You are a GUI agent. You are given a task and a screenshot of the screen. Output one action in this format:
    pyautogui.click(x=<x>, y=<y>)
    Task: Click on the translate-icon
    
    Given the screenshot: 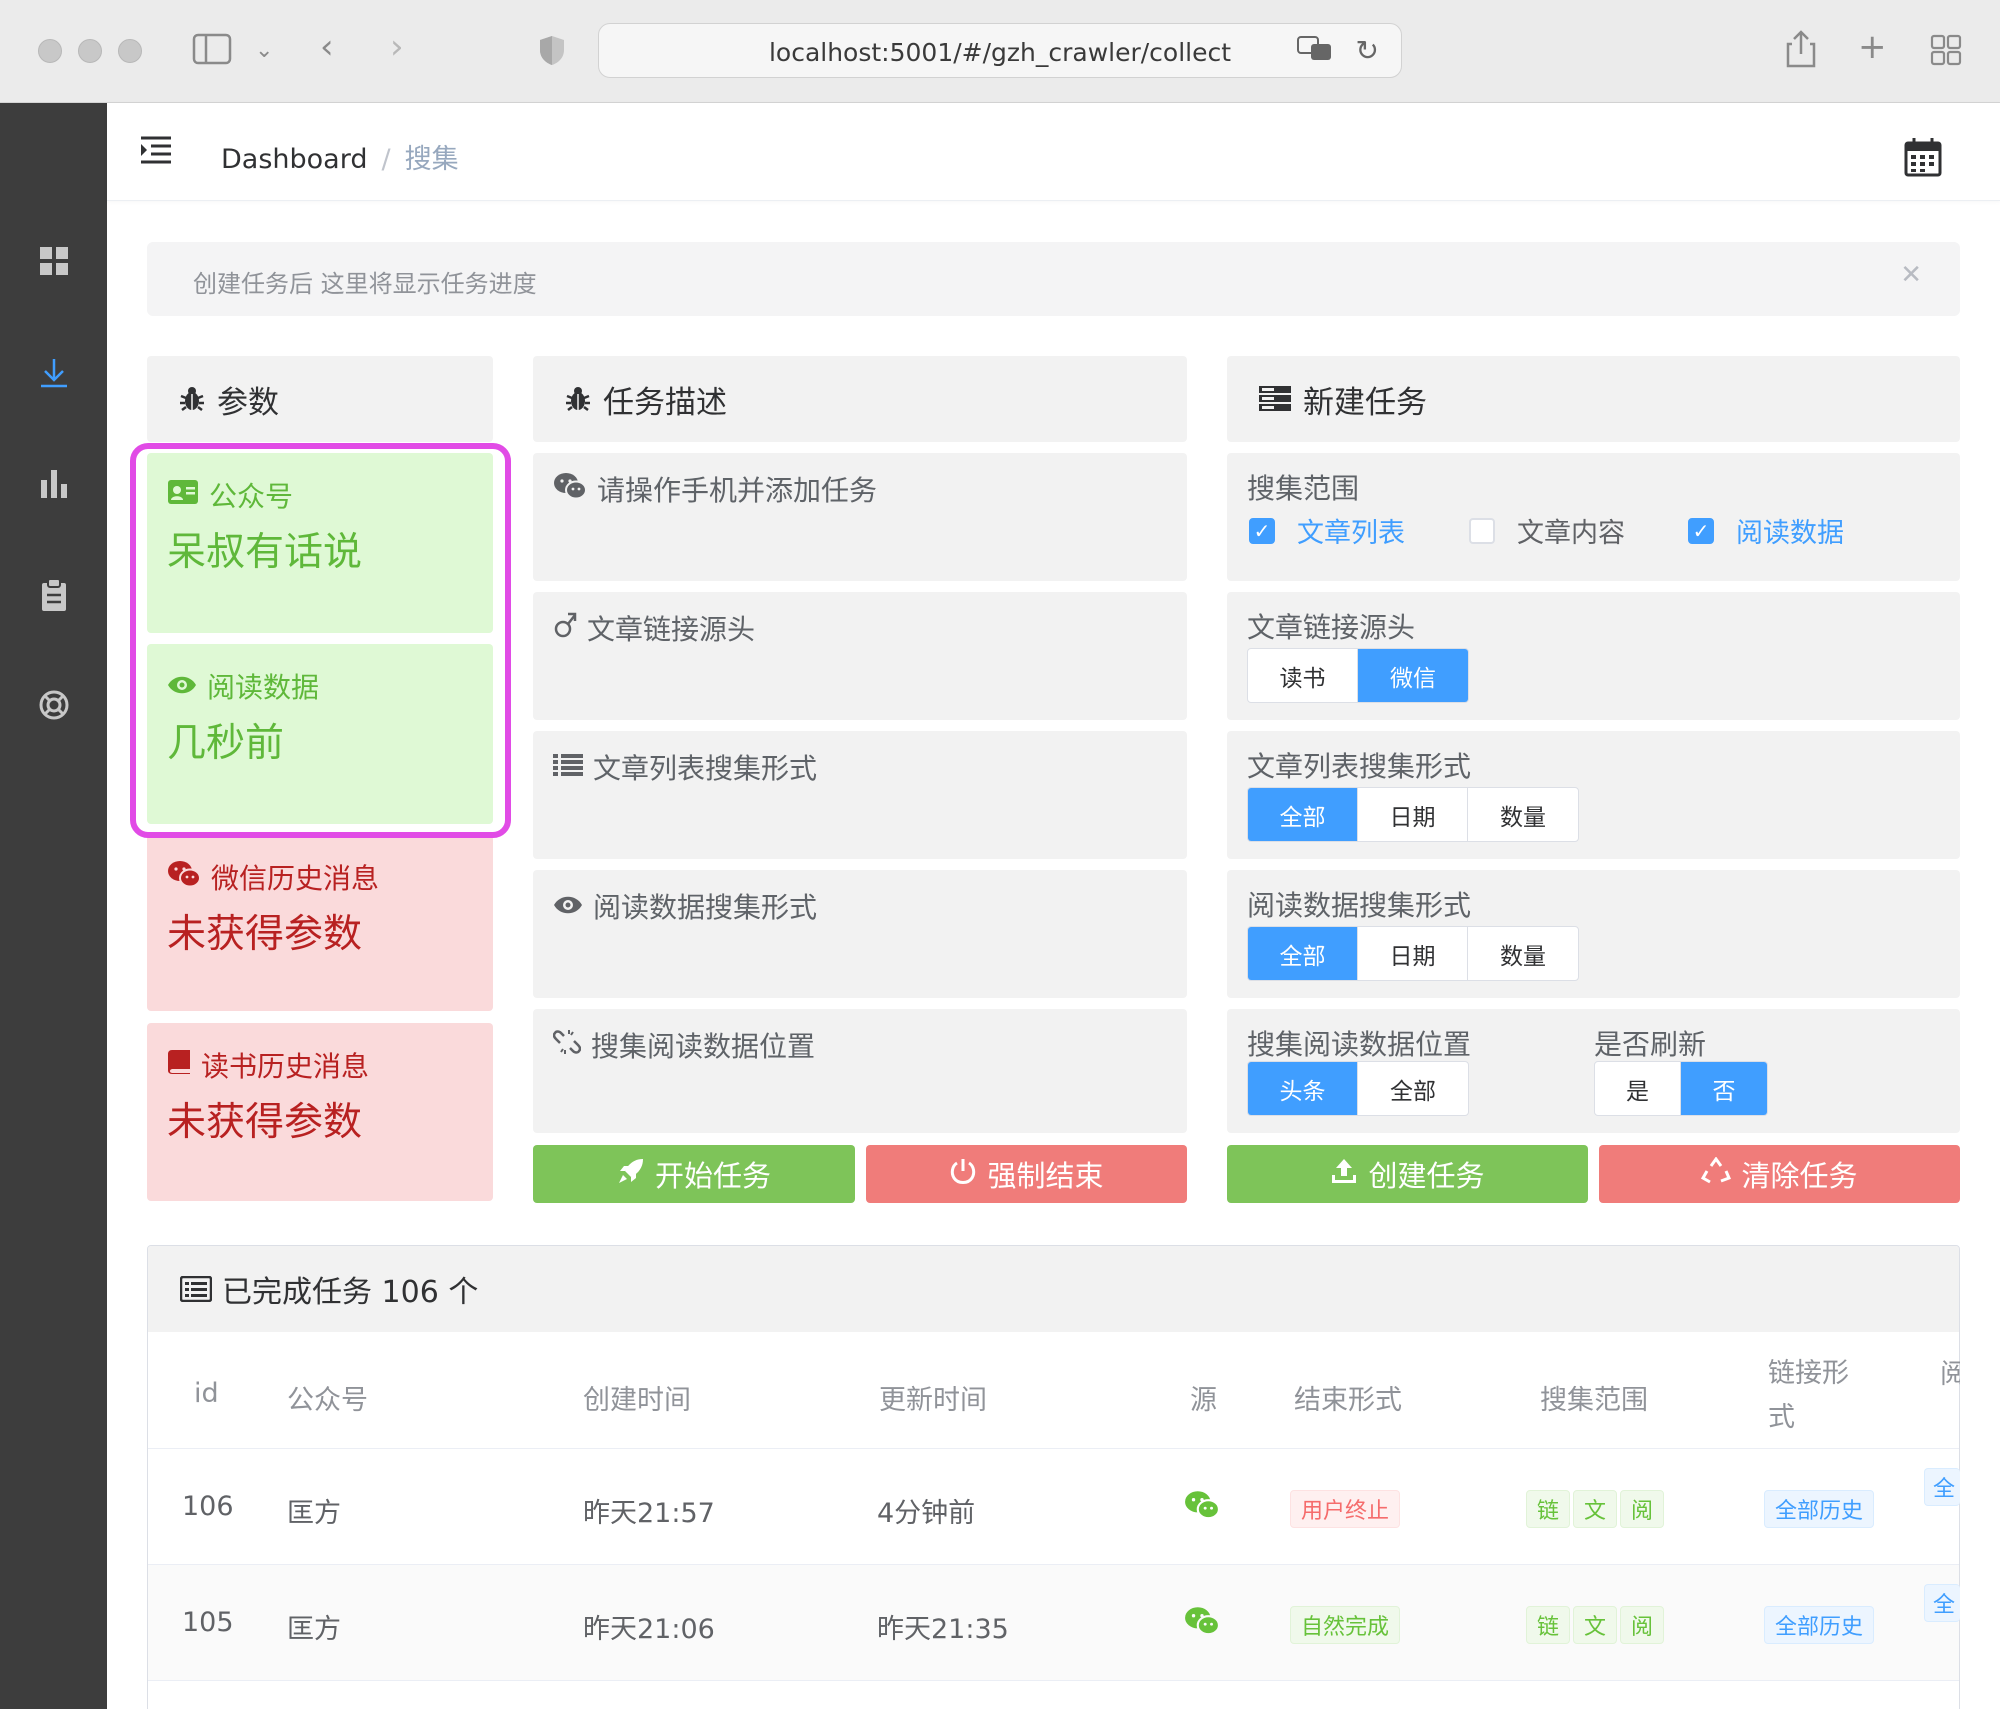 What is the action you would take?
    pyautogui.click(x=1315, y=52)
    